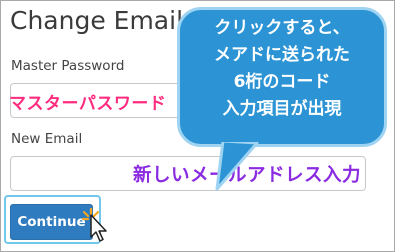 The image size is (395, 252). Describe the element at coordinates (47, 139) in the screenshot. I see `new-email-label: New Email` at that location.